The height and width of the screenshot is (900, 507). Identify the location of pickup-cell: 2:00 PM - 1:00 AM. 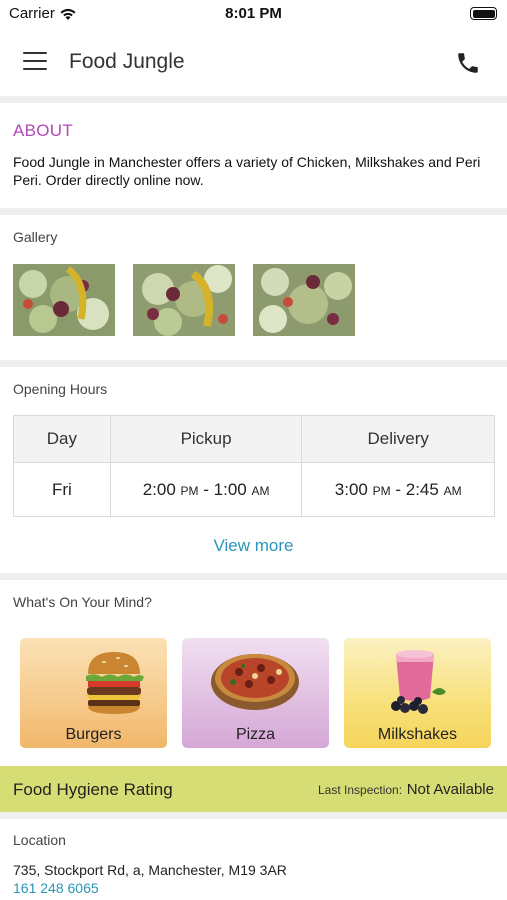
(206, 489).